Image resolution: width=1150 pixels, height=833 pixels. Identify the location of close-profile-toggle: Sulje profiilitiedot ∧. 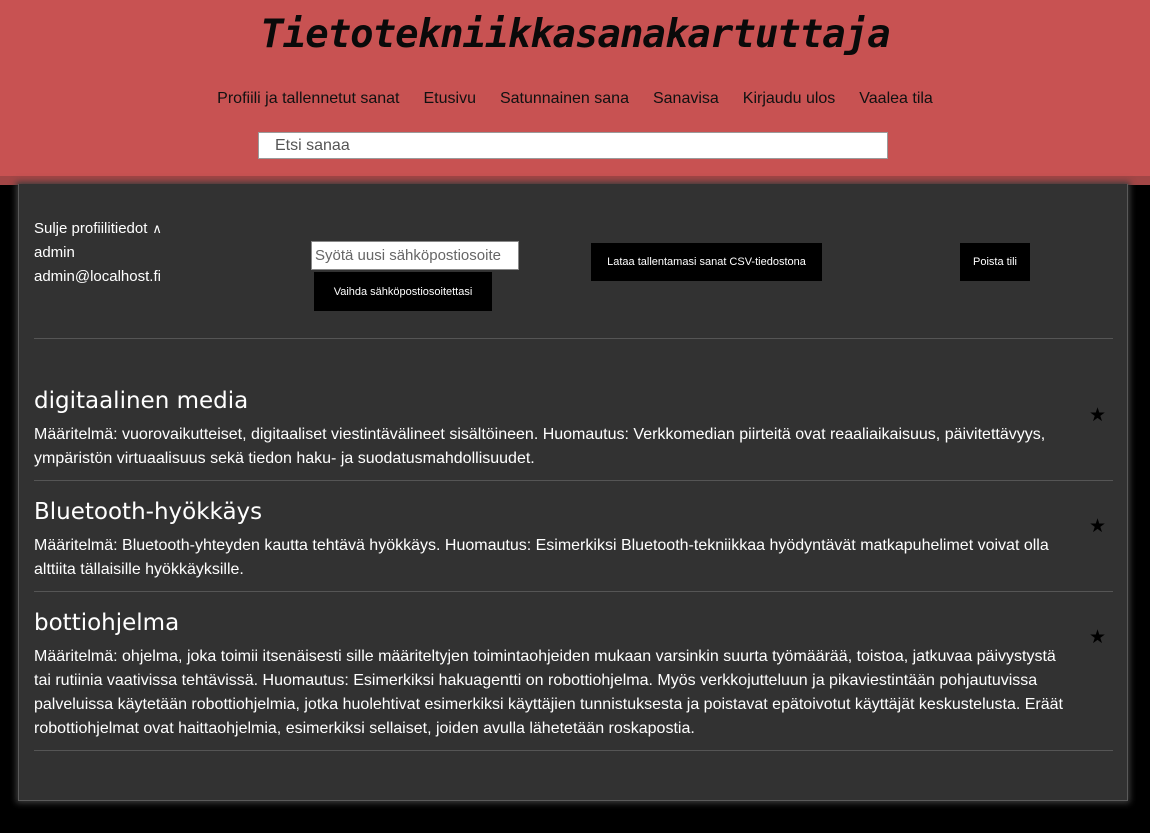
(98, 228).